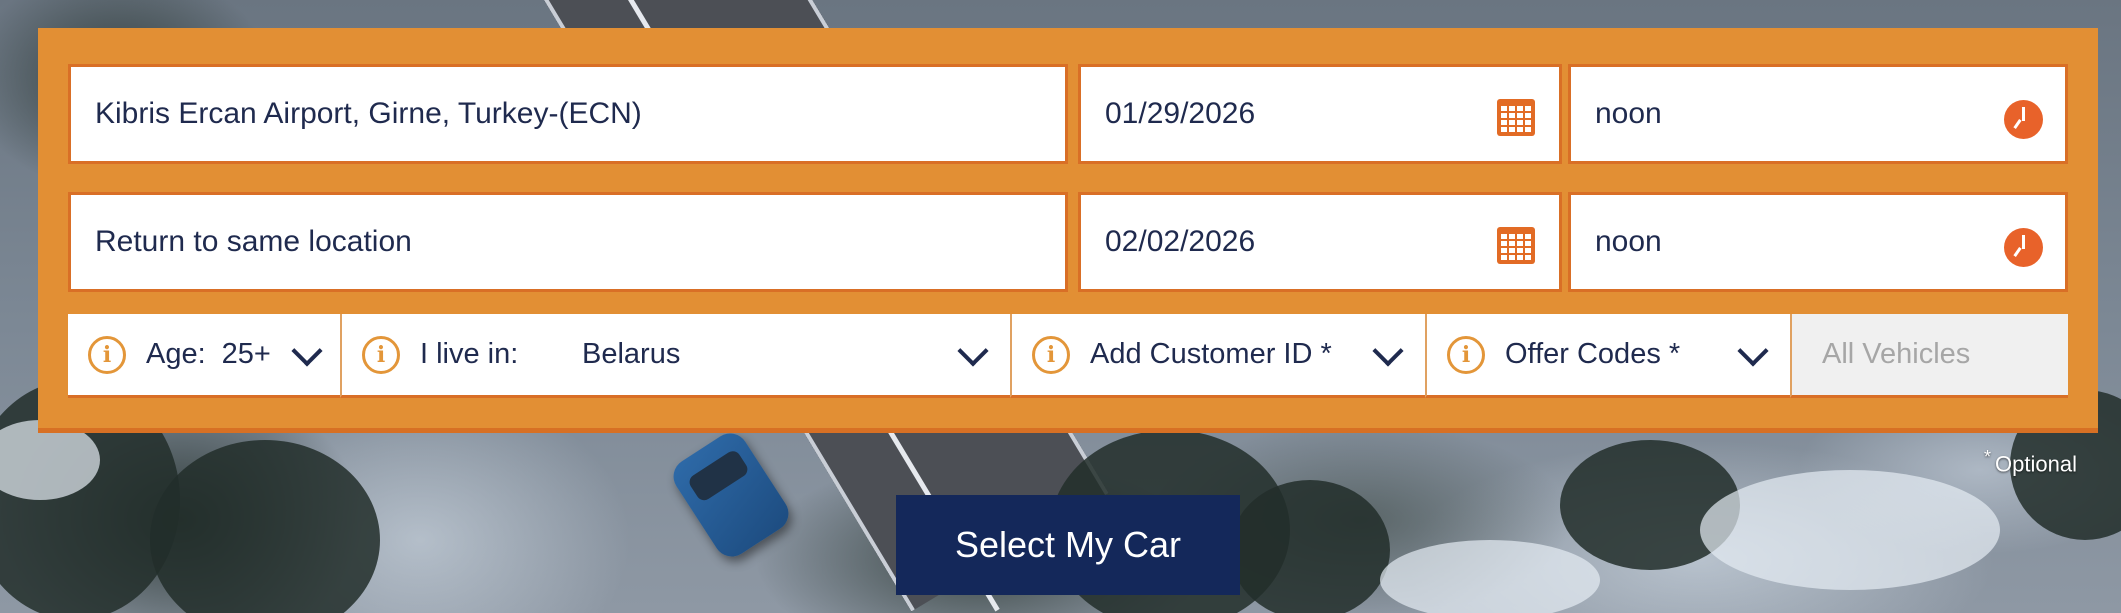  What do you see at coordinates (1628, 241) in the screenshot?
I see `return-time-value: noon` at bounding box center [1628, 241].